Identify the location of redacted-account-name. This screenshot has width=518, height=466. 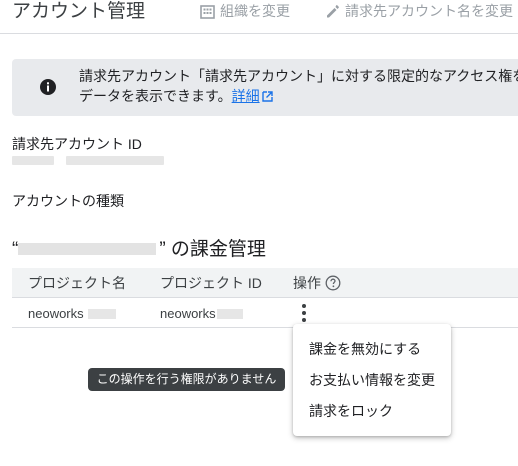
(88, 249).